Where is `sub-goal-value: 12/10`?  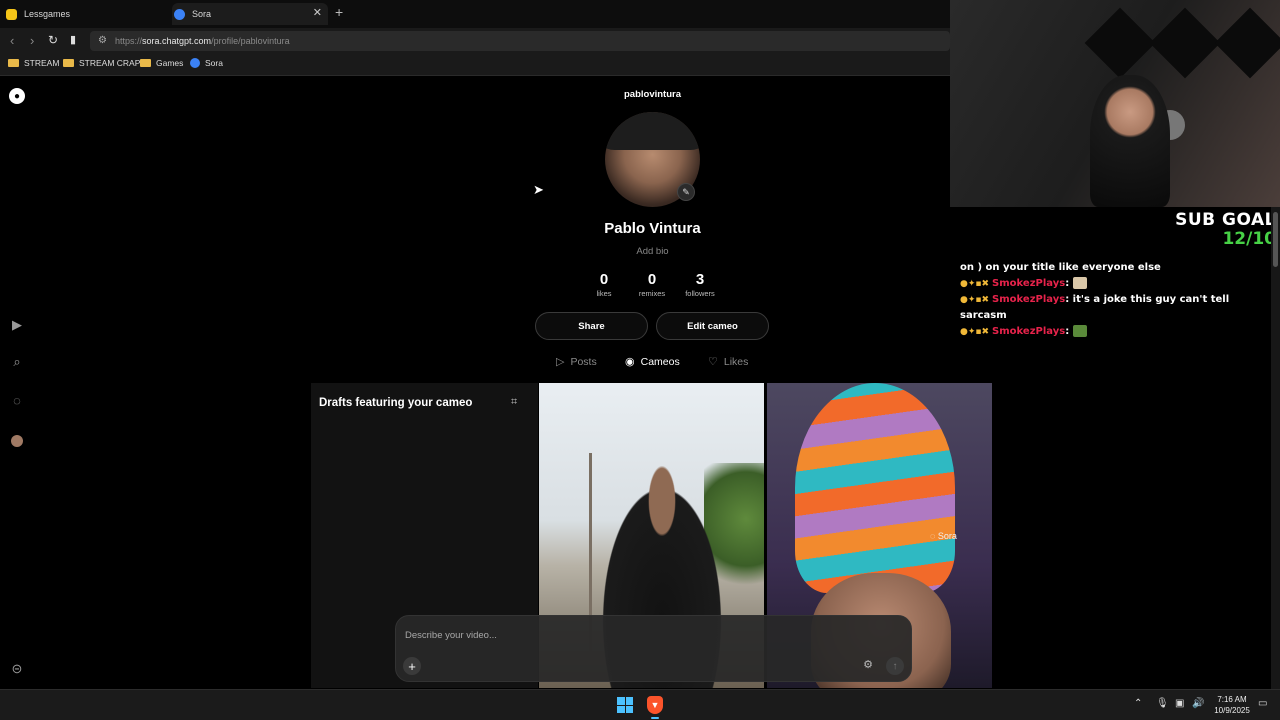 sub-goal-value: 12/10 is located at coordinates (1249, 239).